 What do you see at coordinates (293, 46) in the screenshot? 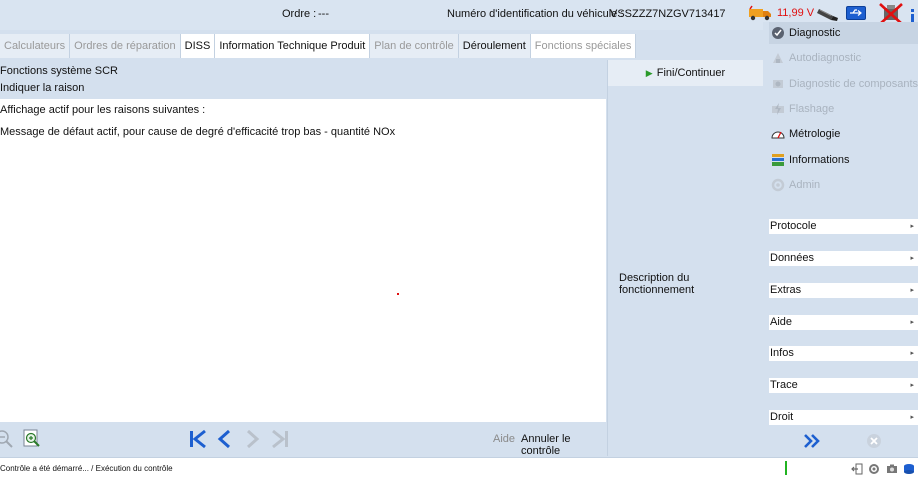
I see `tab-technical-info: Information Technique Produit` at bounding box center [293, 46].